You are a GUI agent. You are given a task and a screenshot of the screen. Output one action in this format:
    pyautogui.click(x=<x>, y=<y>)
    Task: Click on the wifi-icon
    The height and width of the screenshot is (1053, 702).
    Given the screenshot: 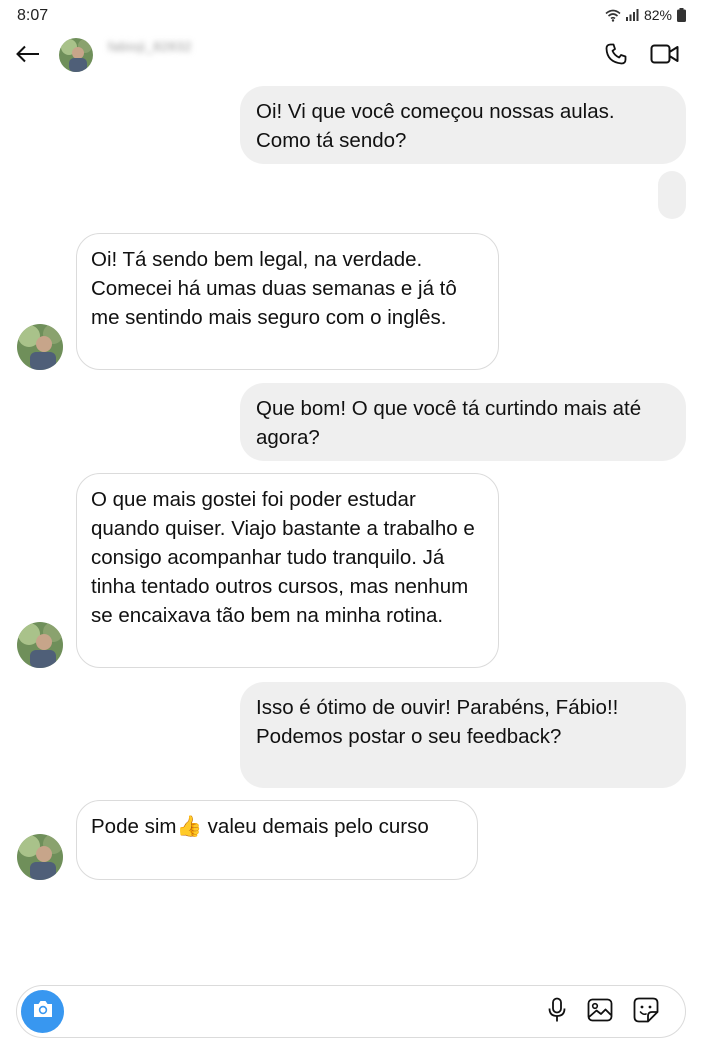 What is the action you would take?
    pyautogui.click(x=613, y=15)
    